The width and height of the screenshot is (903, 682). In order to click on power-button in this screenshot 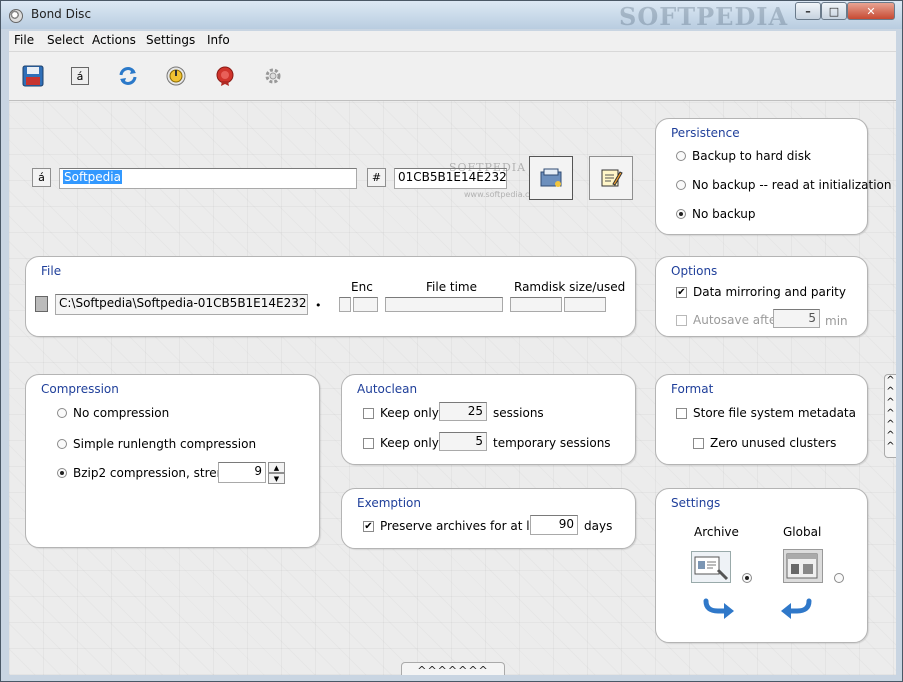, I will do `click(176, 76)`.